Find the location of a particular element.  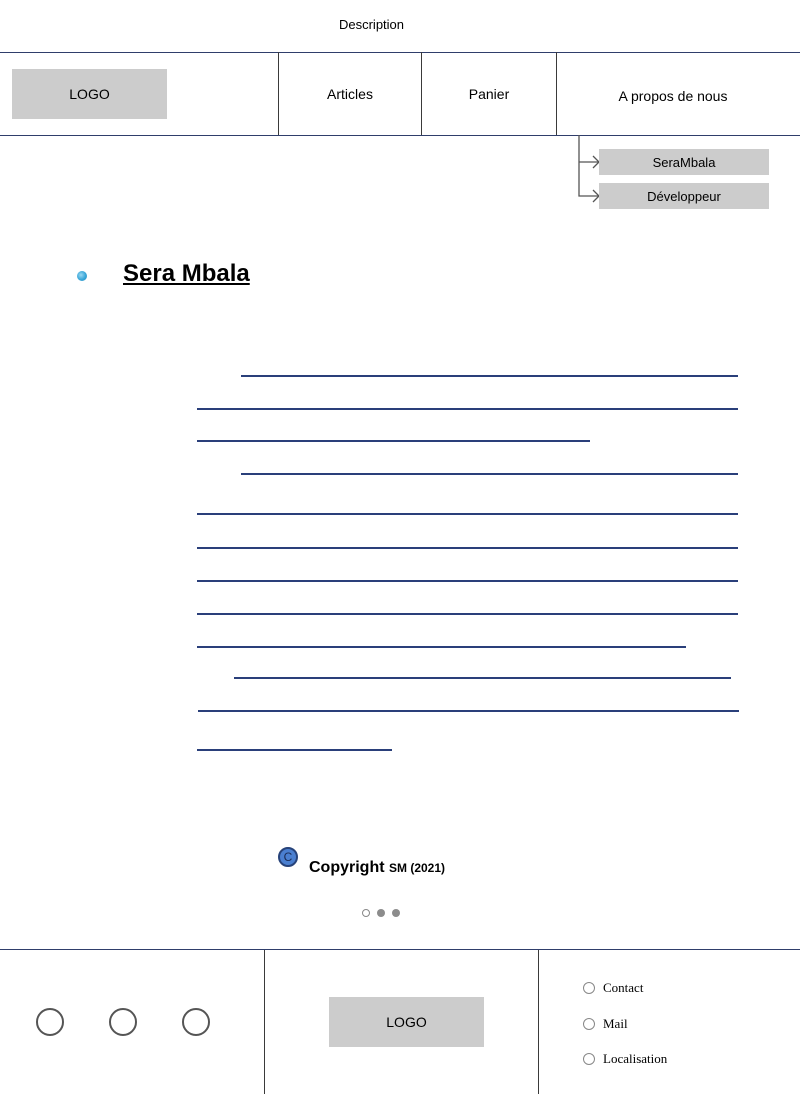

copyright-text: Copyright SM (2021) is located at coordinates (377, 868).